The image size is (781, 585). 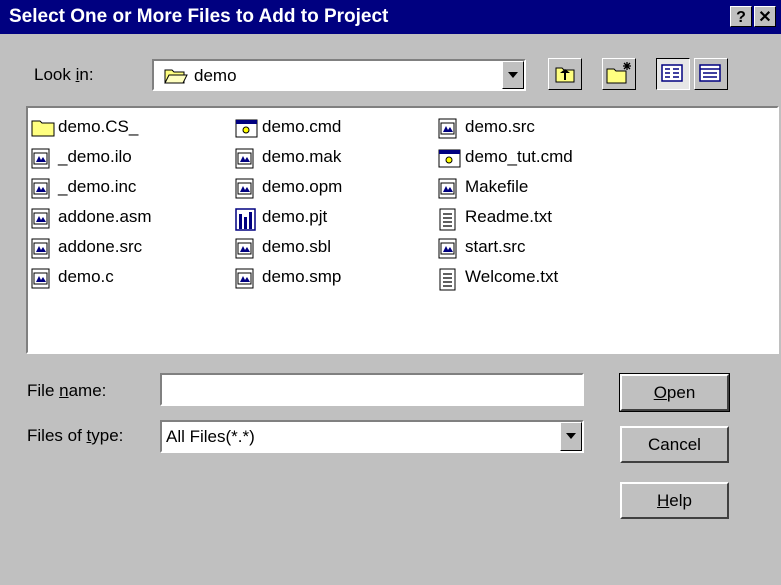 I want to click on help-title-button: ?, so click(x=741, y=16).